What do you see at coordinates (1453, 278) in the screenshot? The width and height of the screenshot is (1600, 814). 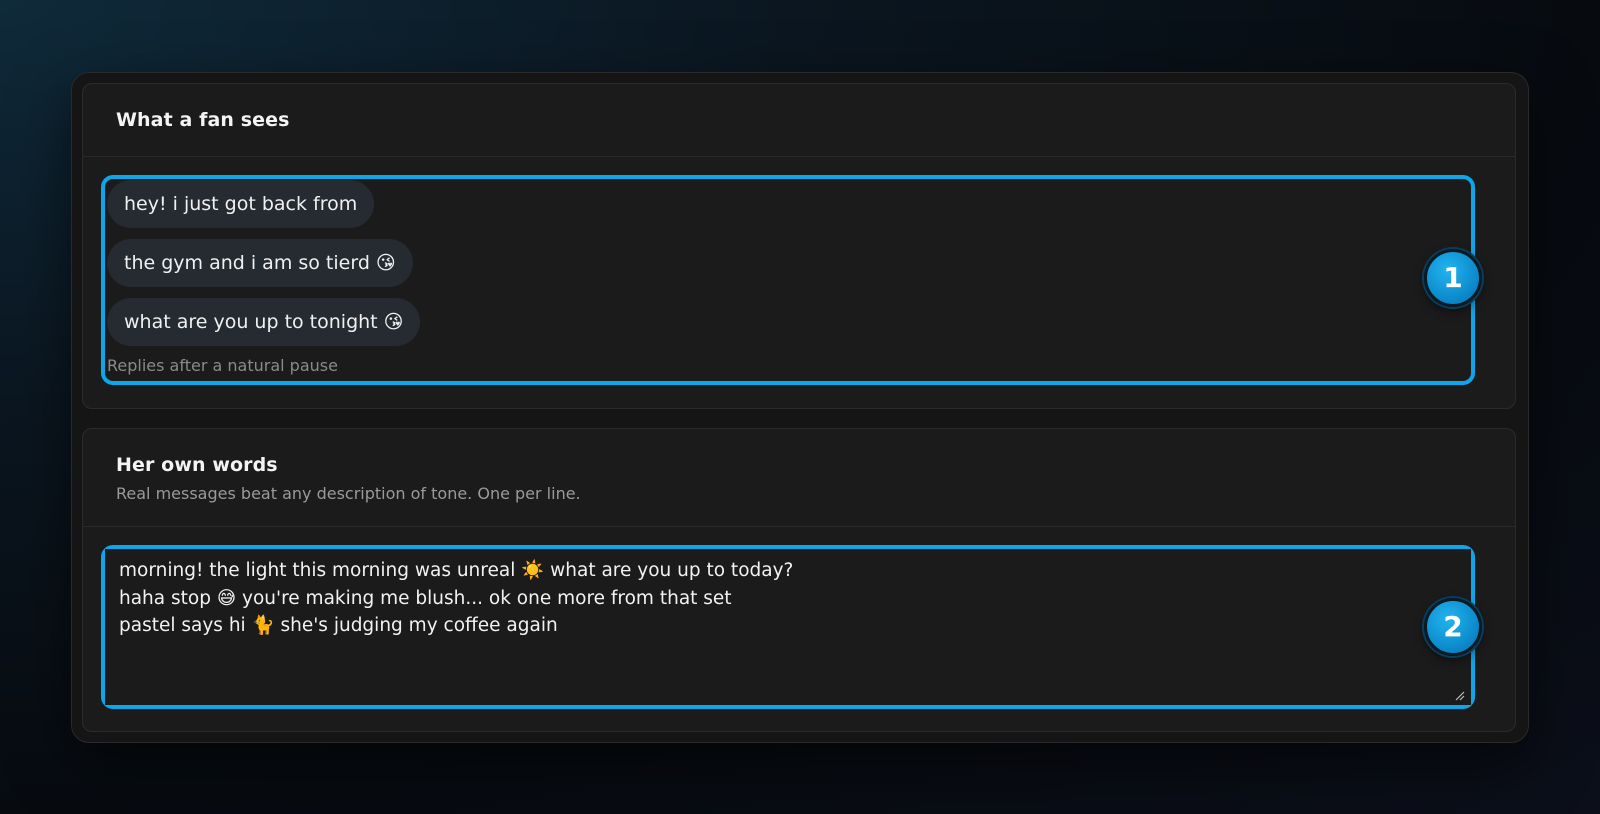 I see `step-badge-1: 1` at bounding box center [1453, 278].